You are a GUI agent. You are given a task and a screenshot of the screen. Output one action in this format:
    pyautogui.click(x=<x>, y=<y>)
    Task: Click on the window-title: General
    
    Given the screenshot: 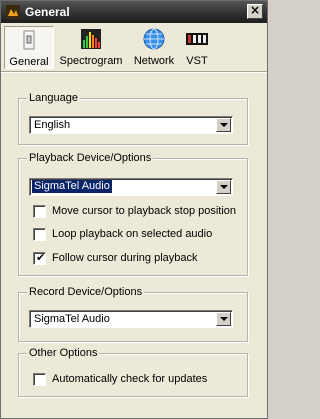 What is the action you would take?
    pyautogui.click(x=47, y=12)
    